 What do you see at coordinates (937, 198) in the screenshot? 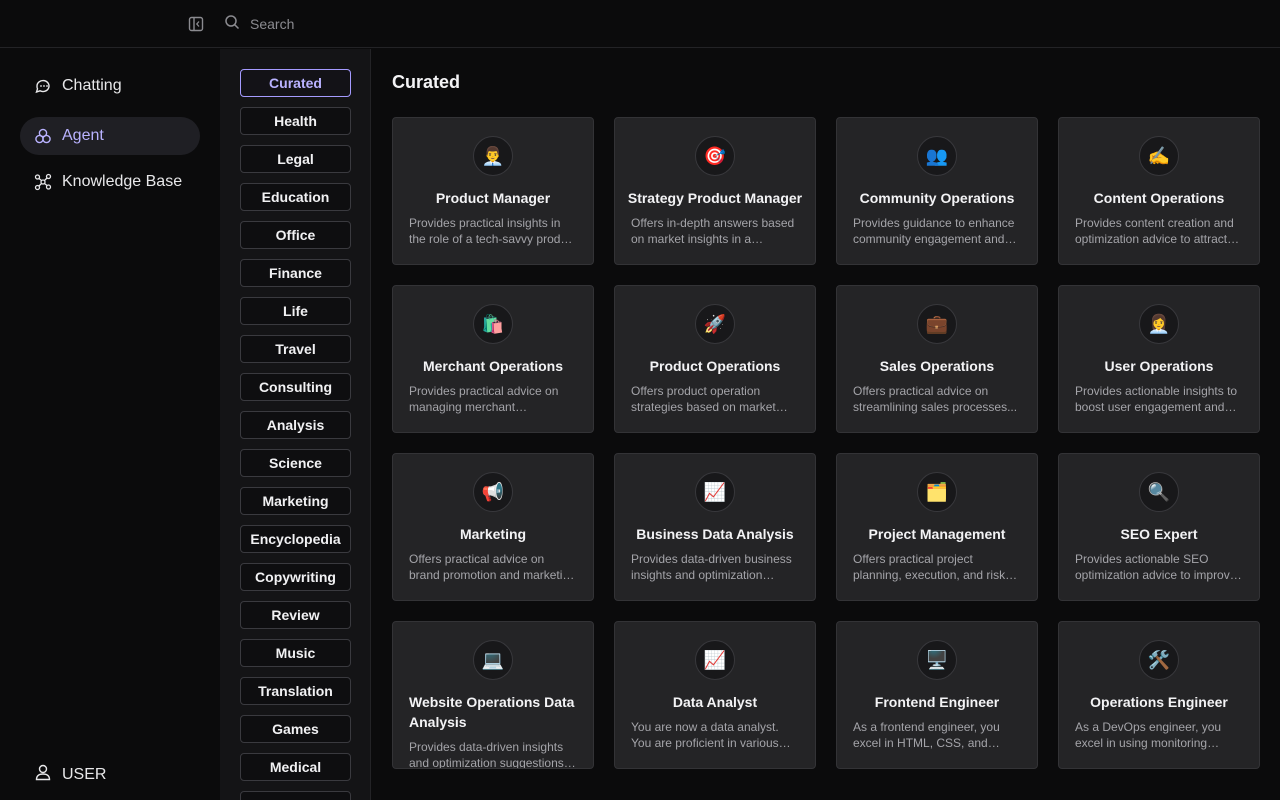
I see `agent-name: Community Operations` at bounding box center [937, 198].